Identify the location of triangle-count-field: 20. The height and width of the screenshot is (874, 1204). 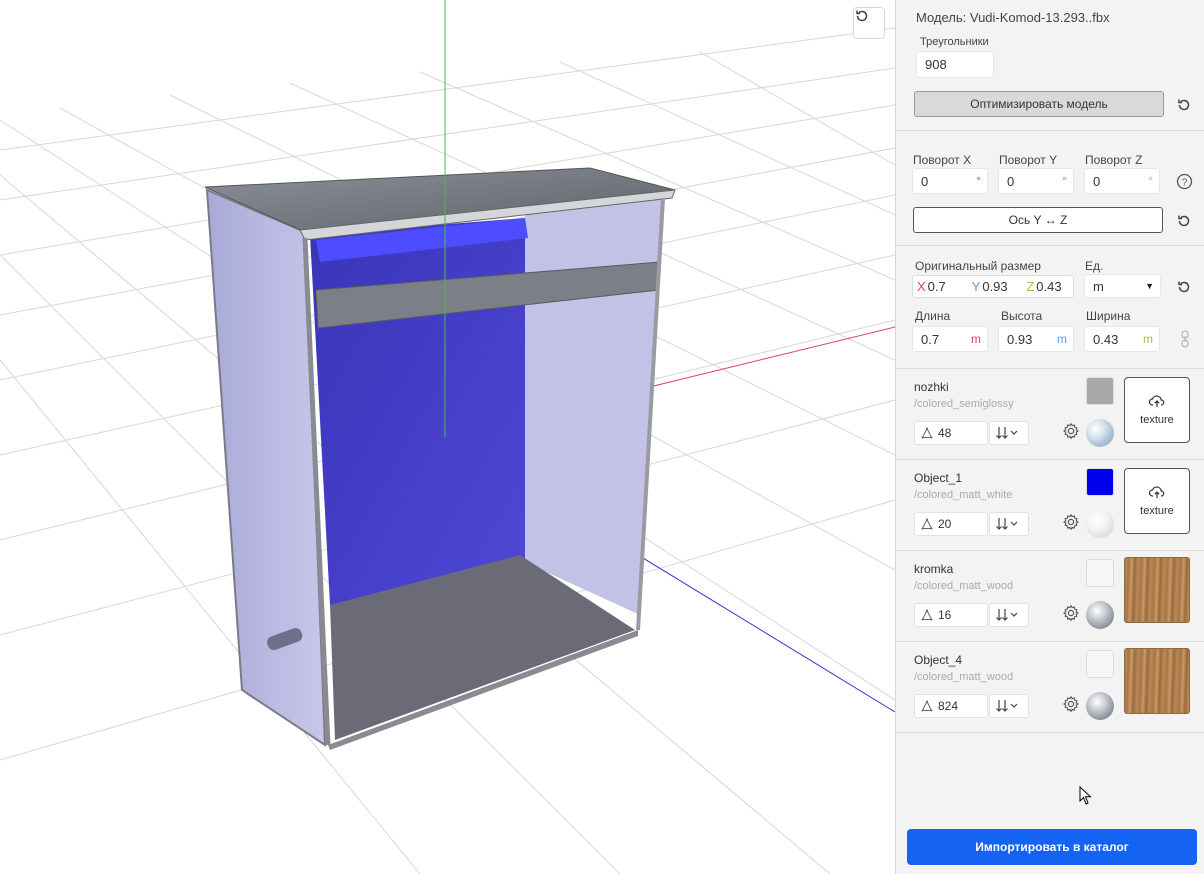
(951, 524).